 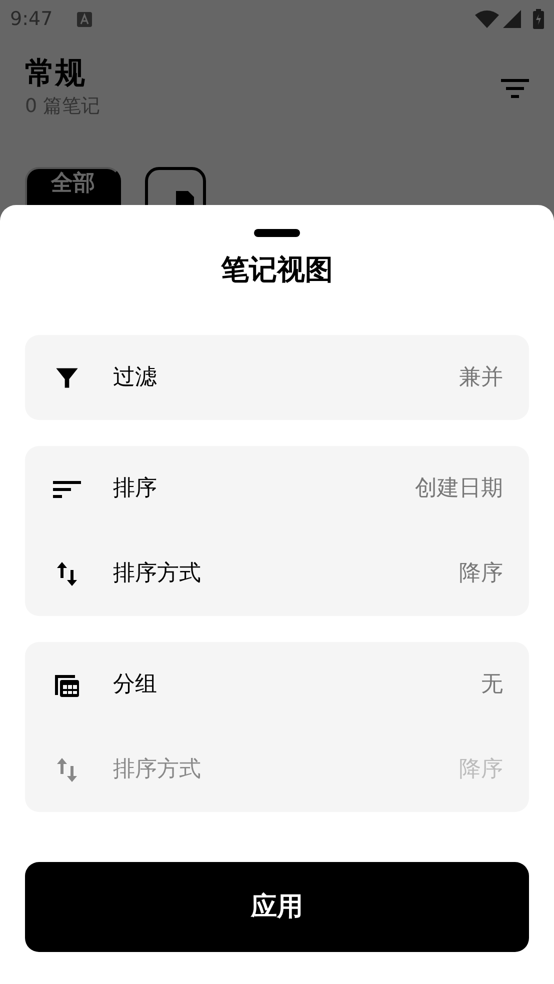 What do you see at coordinates (512, 19) in the screenshot?
I see `signal-icon` at bounding box center [512, 19].